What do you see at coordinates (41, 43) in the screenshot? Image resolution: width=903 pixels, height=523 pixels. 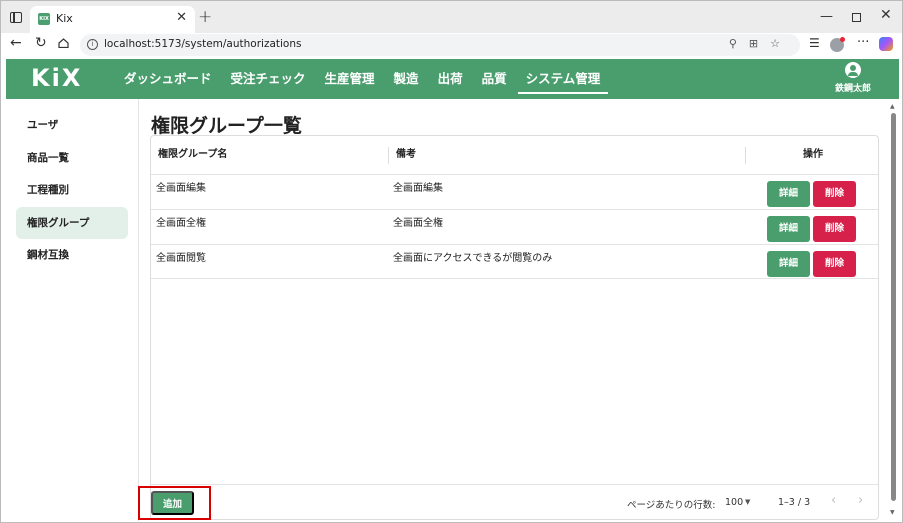 I see `reload-icon: ↻` at bounding box center [41, 43].